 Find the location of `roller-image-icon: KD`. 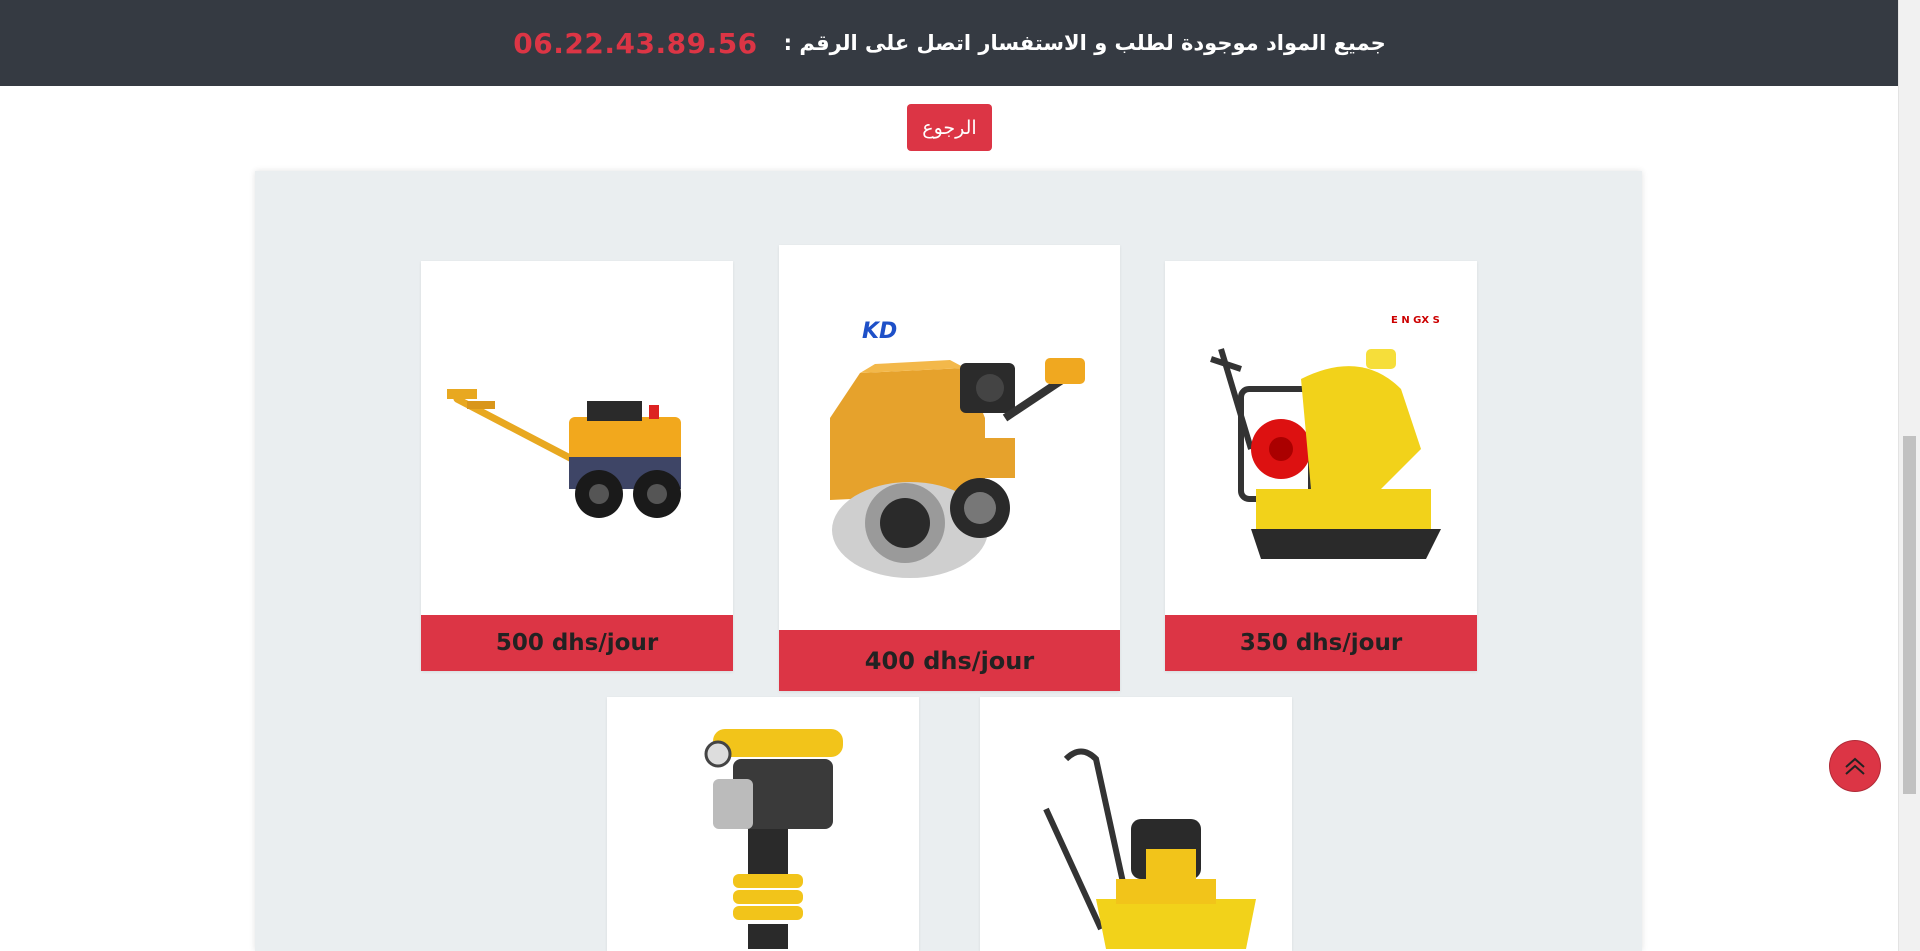

roller-image-icon: KD is located at coordinates (957, 448).